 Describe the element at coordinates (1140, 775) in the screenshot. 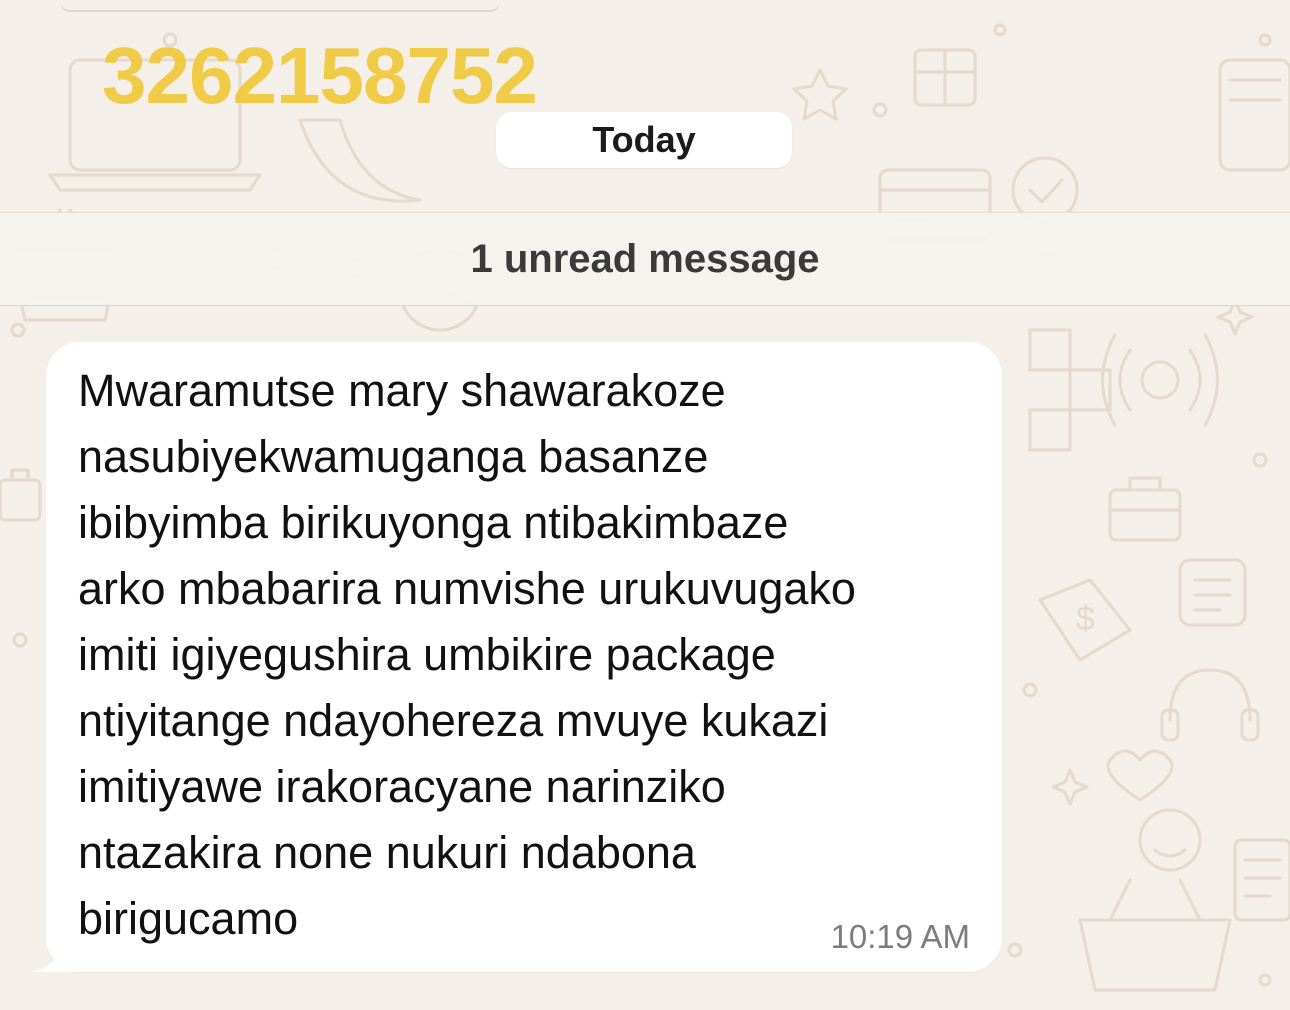

I see `heart-doodle-icon` at that location.